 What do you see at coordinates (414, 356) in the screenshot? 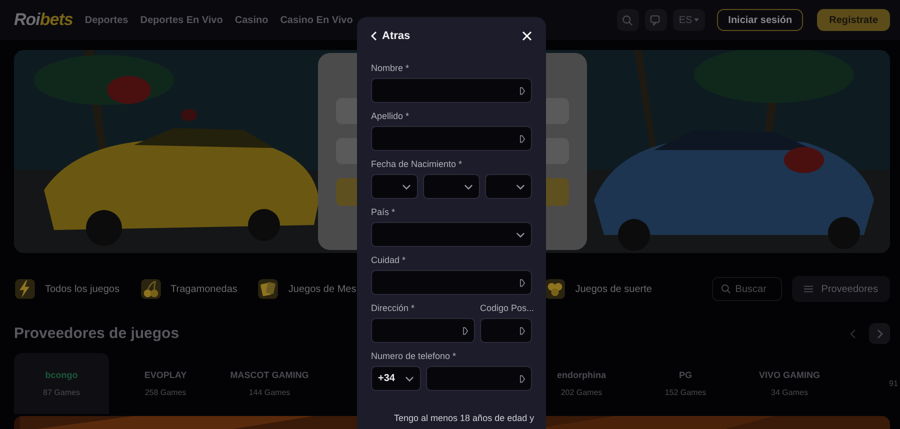
I see `field-label: Numero de telefono *` at bounding box center [414, 356].